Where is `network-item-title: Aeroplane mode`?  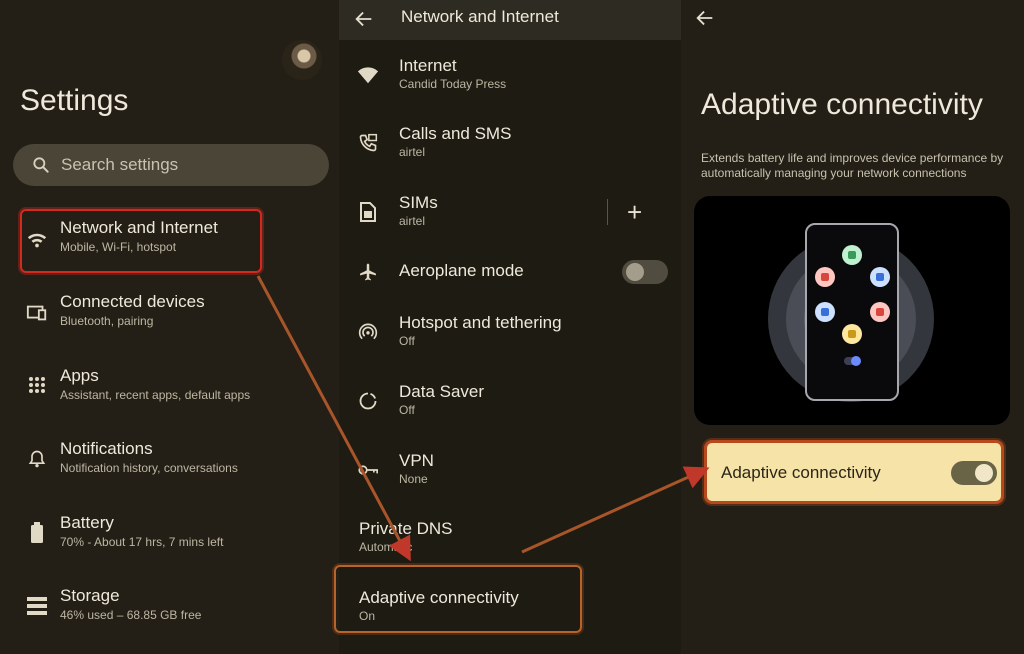
network-item-title: Aeroplane mode is located at coordinates (461, 270).